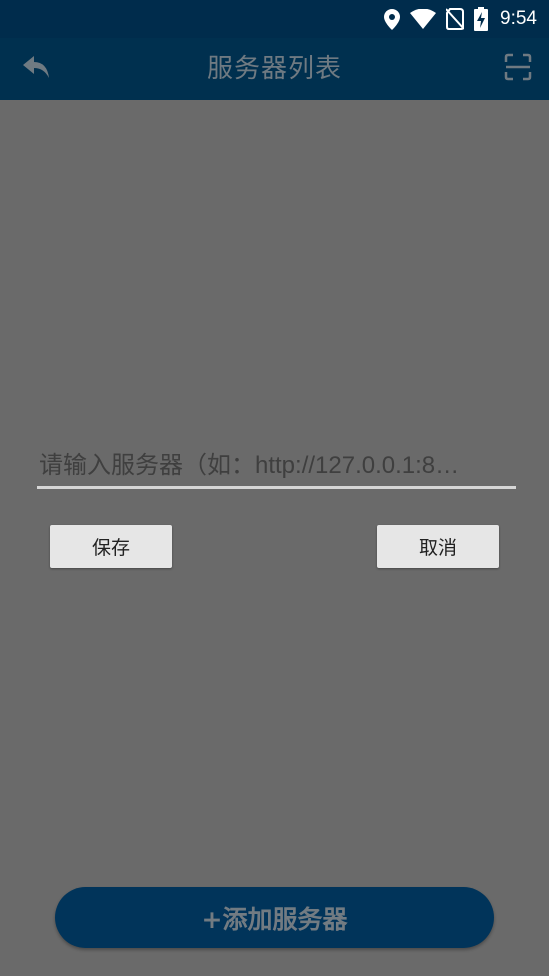 Image resolution: width=549 pixels, height=976 pixels. Describe the element at coordinates (423, 19) in the screenshot. I see `wifi-icon` at that location.